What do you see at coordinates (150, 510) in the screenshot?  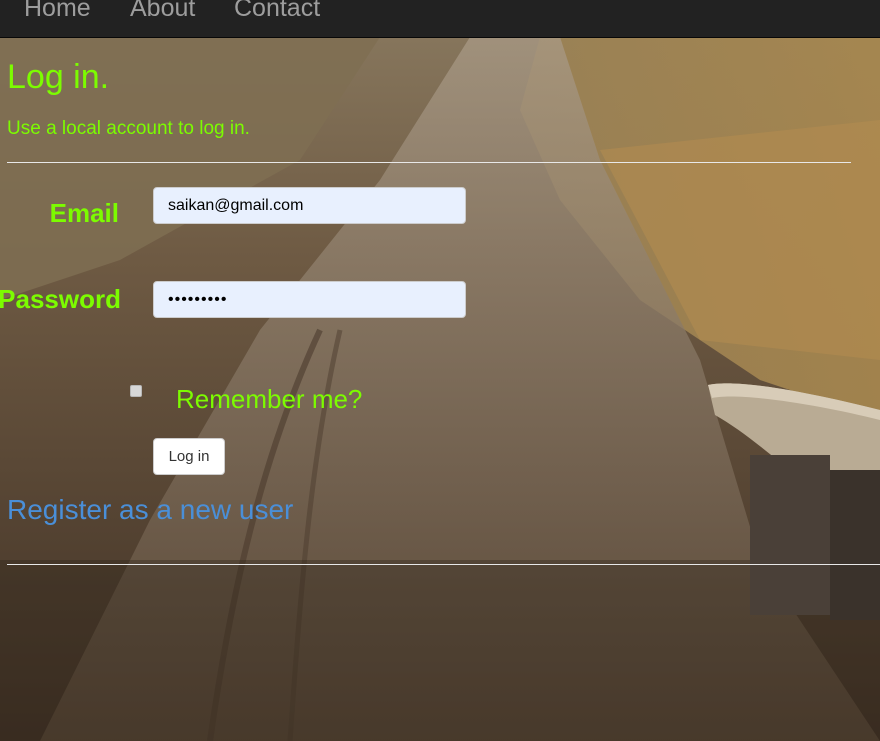 I see `register-link: Register as a new user` at bounding box center [150, 510].